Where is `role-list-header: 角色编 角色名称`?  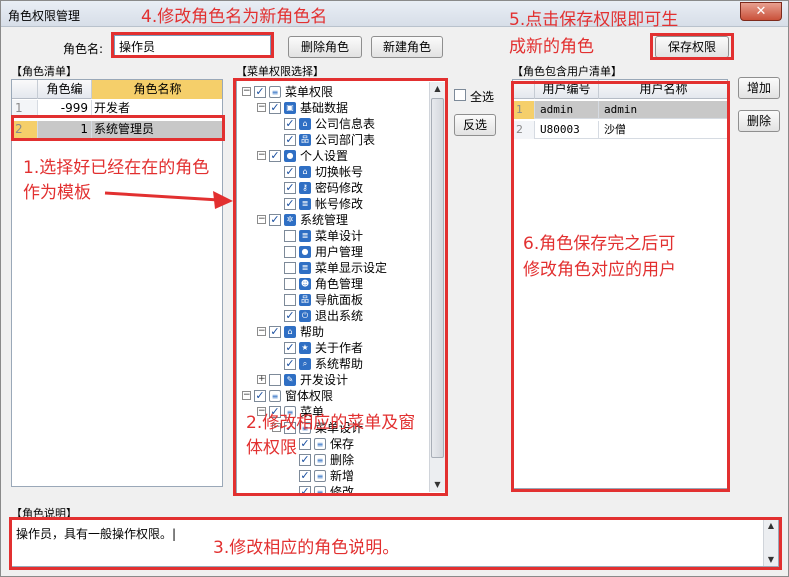
role-list-header: 角色编 角色名称 is located at coordinates (117, 89).